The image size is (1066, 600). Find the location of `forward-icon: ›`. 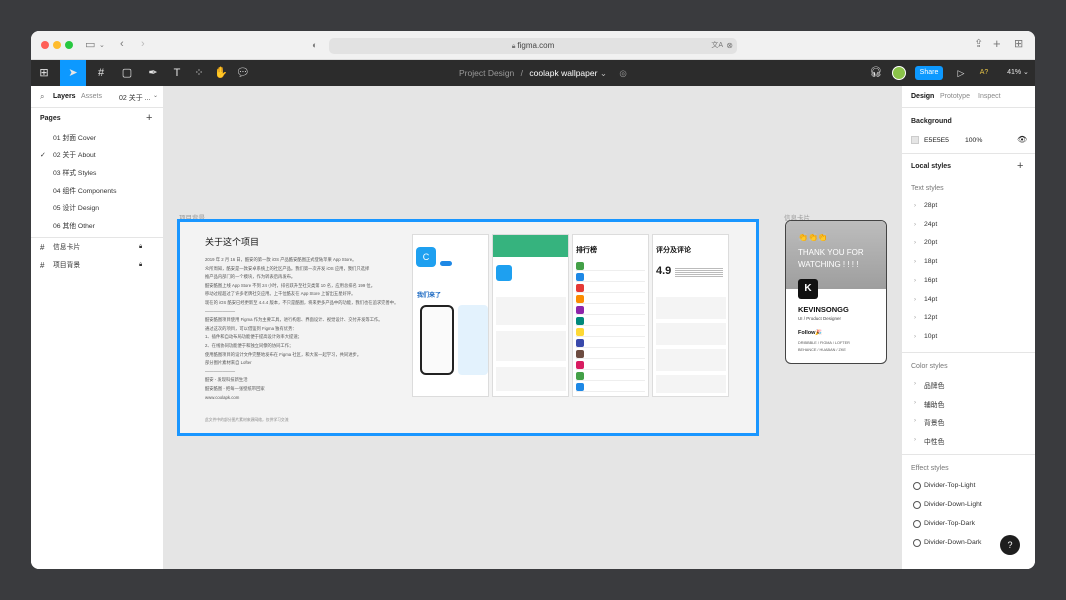

forward-icon: › is located at coordinates (143, 44).